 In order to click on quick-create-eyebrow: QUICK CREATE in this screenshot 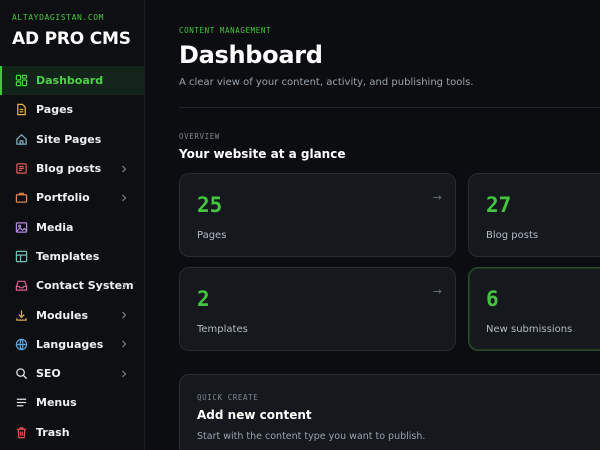, I will do `click(228, 397)`.